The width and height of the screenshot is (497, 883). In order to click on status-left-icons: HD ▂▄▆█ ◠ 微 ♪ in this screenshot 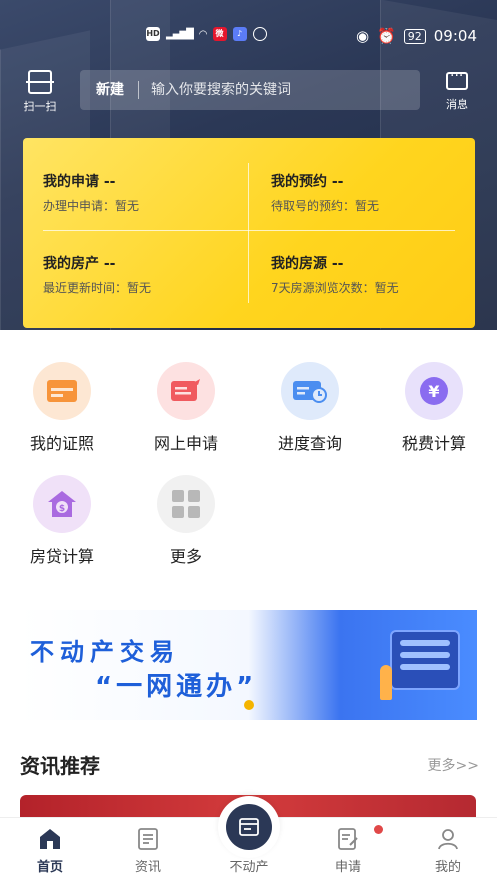, I will do `click(206, 34)`.